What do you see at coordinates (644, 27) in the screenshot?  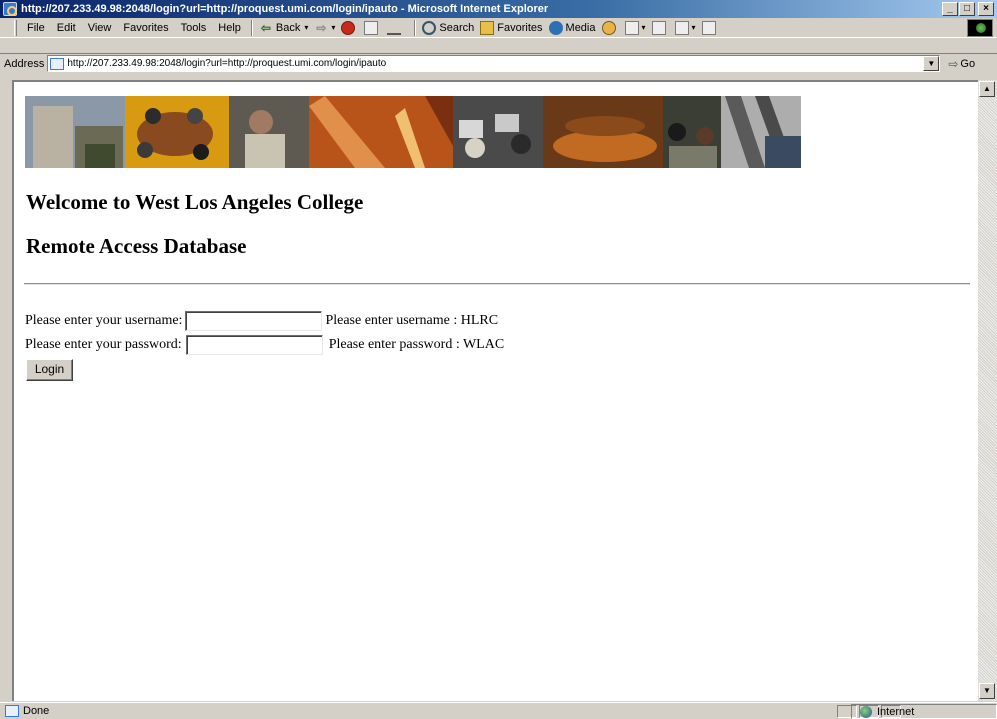 I see `mail-dropdown-icon: ▾` at bounding box center [644, 27].